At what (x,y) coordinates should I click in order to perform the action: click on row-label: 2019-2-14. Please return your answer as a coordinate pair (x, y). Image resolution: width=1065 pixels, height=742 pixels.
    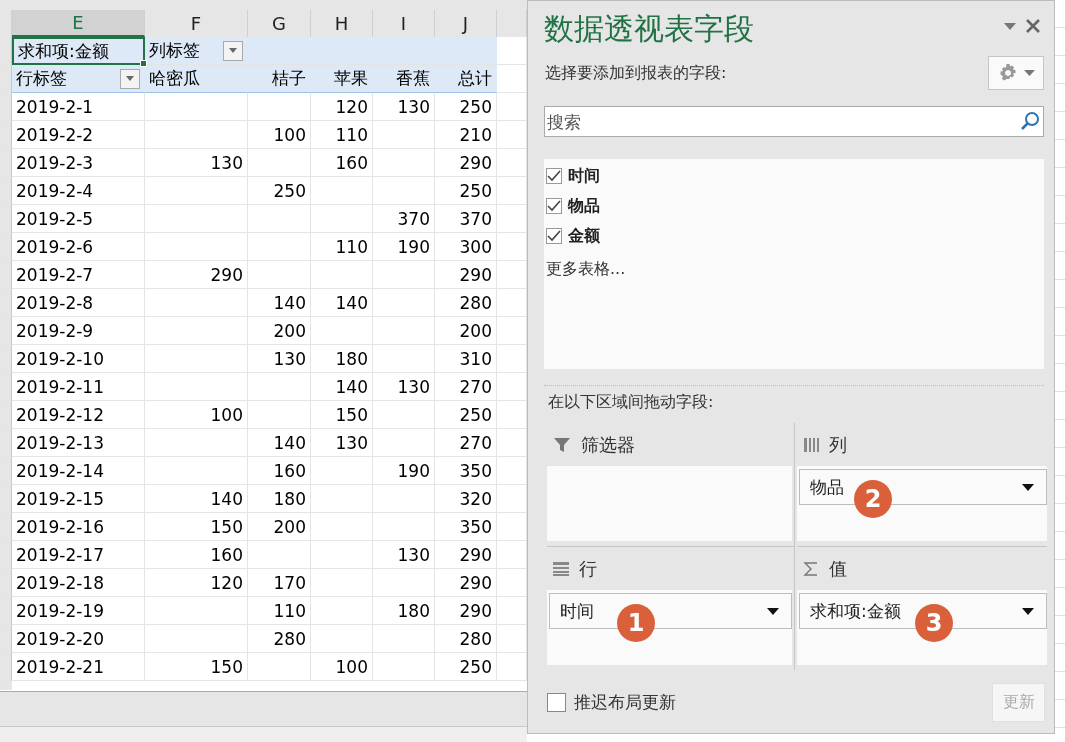
    Looking at the image, I should click on (78, 471).